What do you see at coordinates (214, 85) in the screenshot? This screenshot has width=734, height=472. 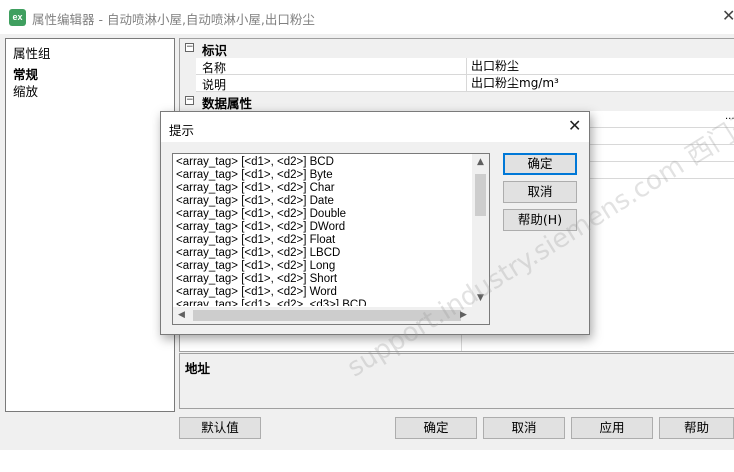 I see `property-name: 说明` at bounding box center [214, 85].